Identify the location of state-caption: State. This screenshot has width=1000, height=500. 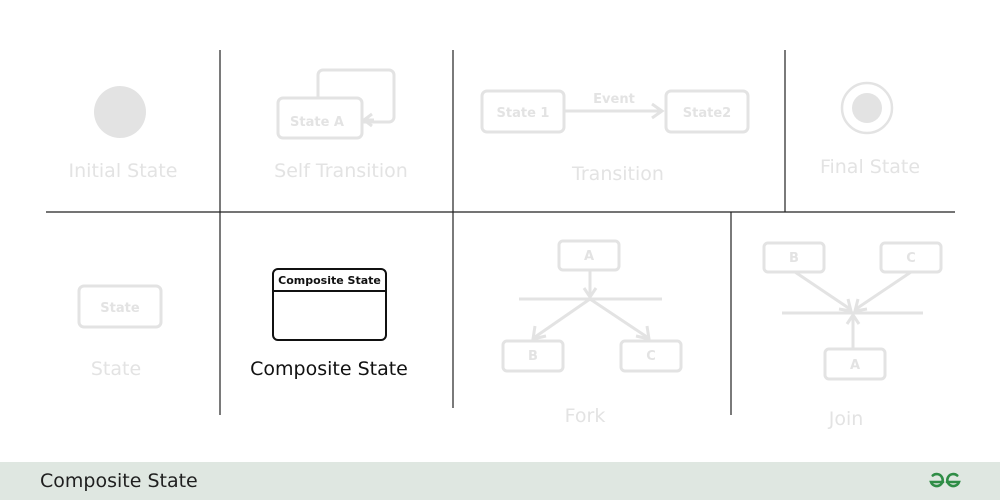
(116, 369).